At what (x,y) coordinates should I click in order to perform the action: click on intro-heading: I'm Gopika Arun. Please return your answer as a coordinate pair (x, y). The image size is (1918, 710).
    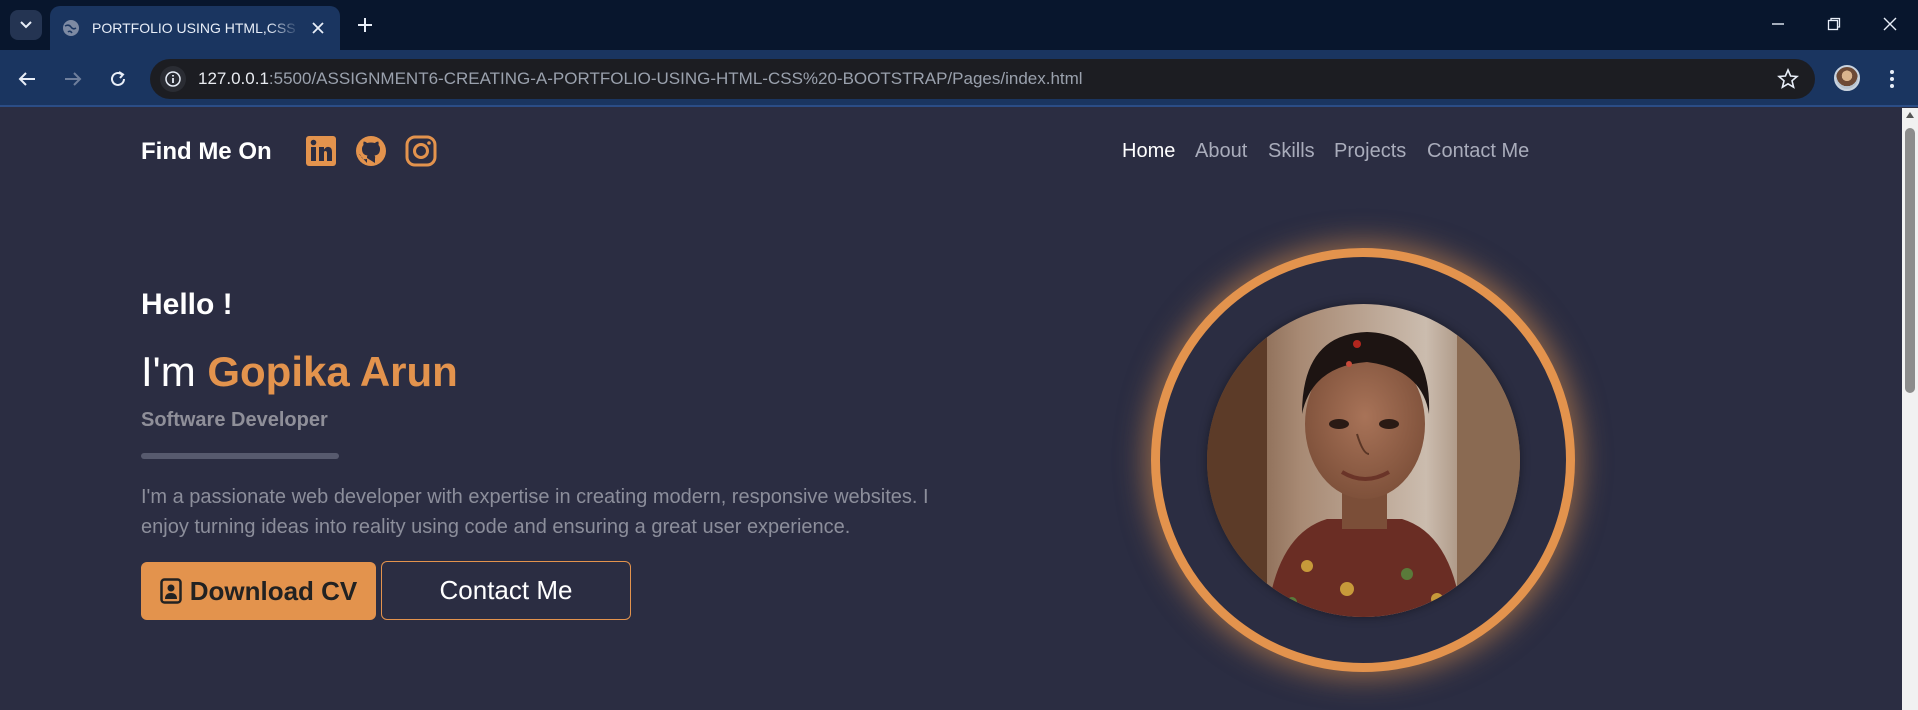
    Looking at the image, I should click on (299, 372).